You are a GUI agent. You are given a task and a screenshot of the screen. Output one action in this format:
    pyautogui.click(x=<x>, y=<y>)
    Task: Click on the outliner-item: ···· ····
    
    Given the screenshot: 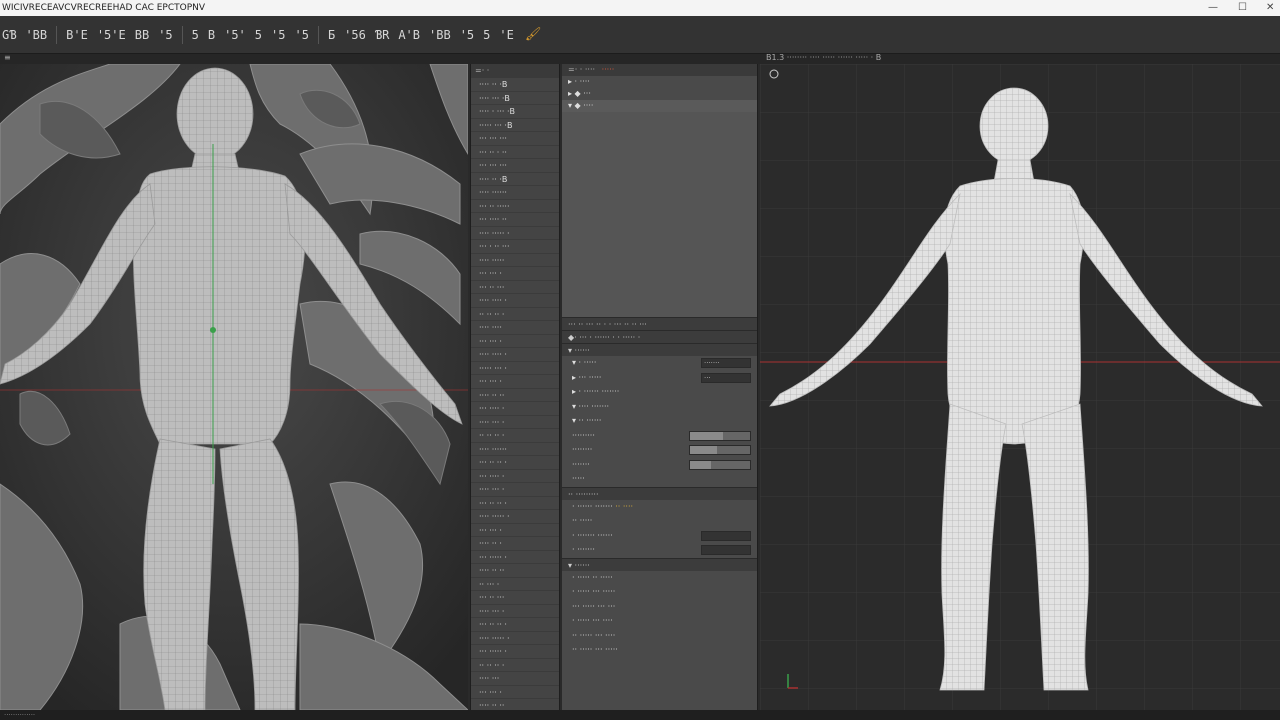 What is the action you would take?
    pyautogui.click(x=515, y=328)
    